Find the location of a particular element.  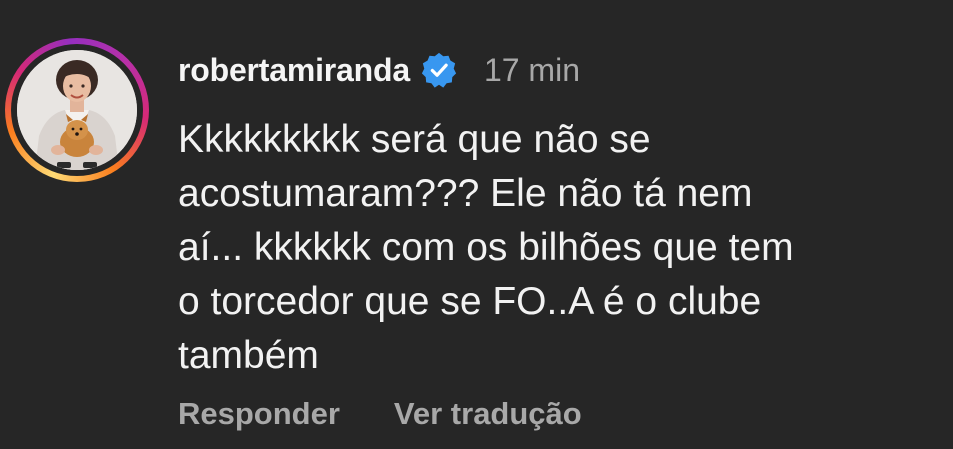

comment-header: robertamiranda 17 min is located at coordinates (379, 70).